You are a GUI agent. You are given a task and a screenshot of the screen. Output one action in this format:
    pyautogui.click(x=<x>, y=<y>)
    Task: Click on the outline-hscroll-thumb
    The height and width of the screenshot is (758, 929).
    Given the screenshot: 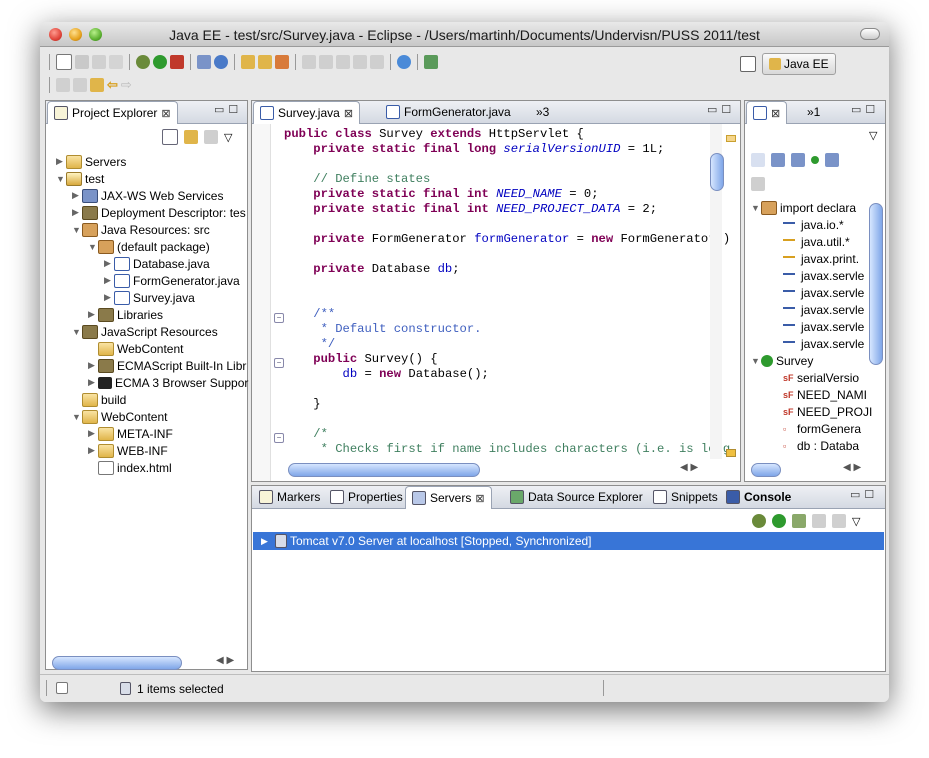 What is the action you would take?
    pyautogui.click(x=766, y=470)
    